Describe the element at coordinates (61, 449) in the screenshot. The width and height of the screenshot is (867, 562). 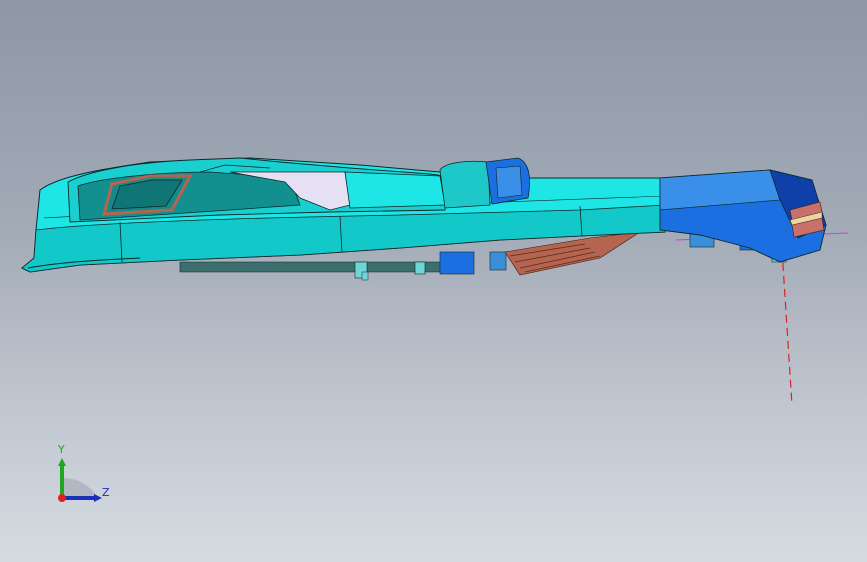
I see `y-axis-label: Y` at that location.